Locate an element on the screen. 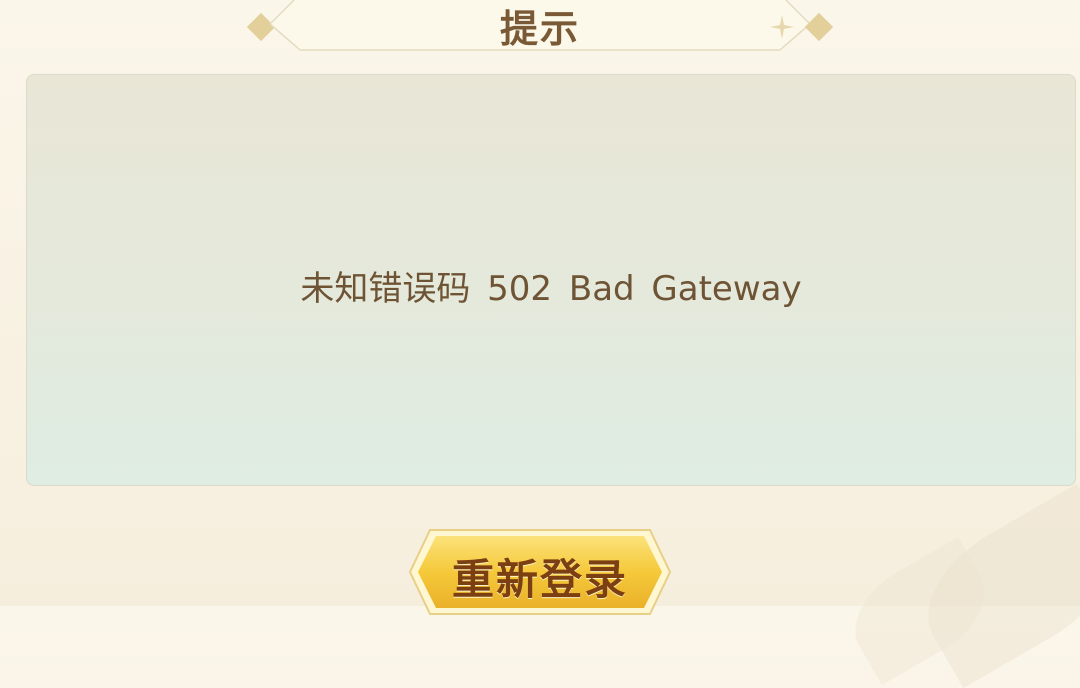 This screenshot has height=688, width=1080. error-message: 未知错误码 502 Bad Gateway is located at coordinates (551, 289).